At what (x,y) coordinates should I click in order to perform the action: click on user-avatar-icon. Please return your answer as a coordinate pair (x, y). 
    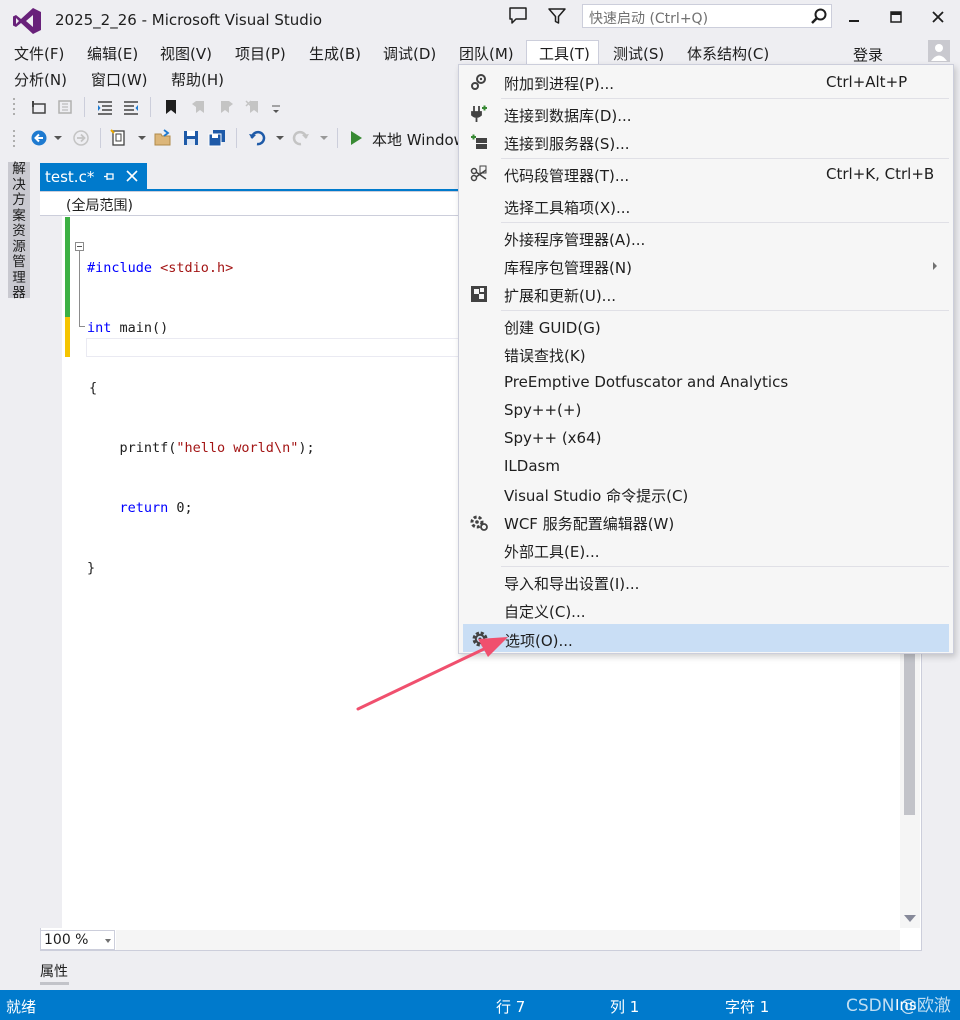
    Looking at the image, I should click on (939, 51).